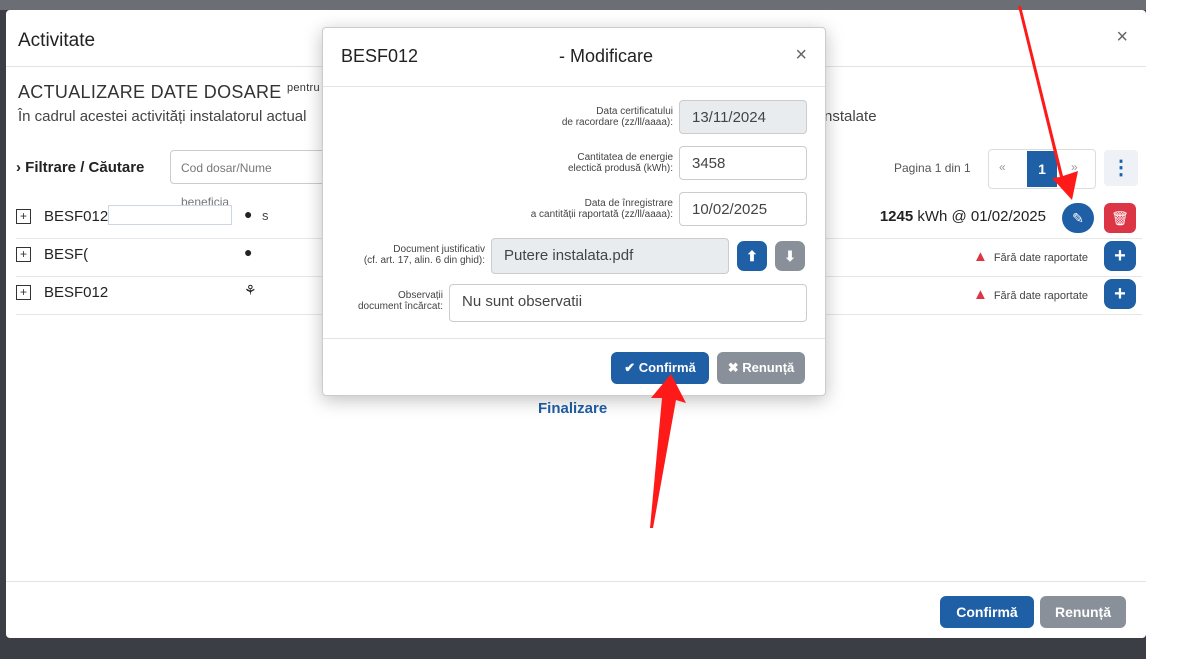  I want to click on edit-button: ✎, so click(1078, 218).